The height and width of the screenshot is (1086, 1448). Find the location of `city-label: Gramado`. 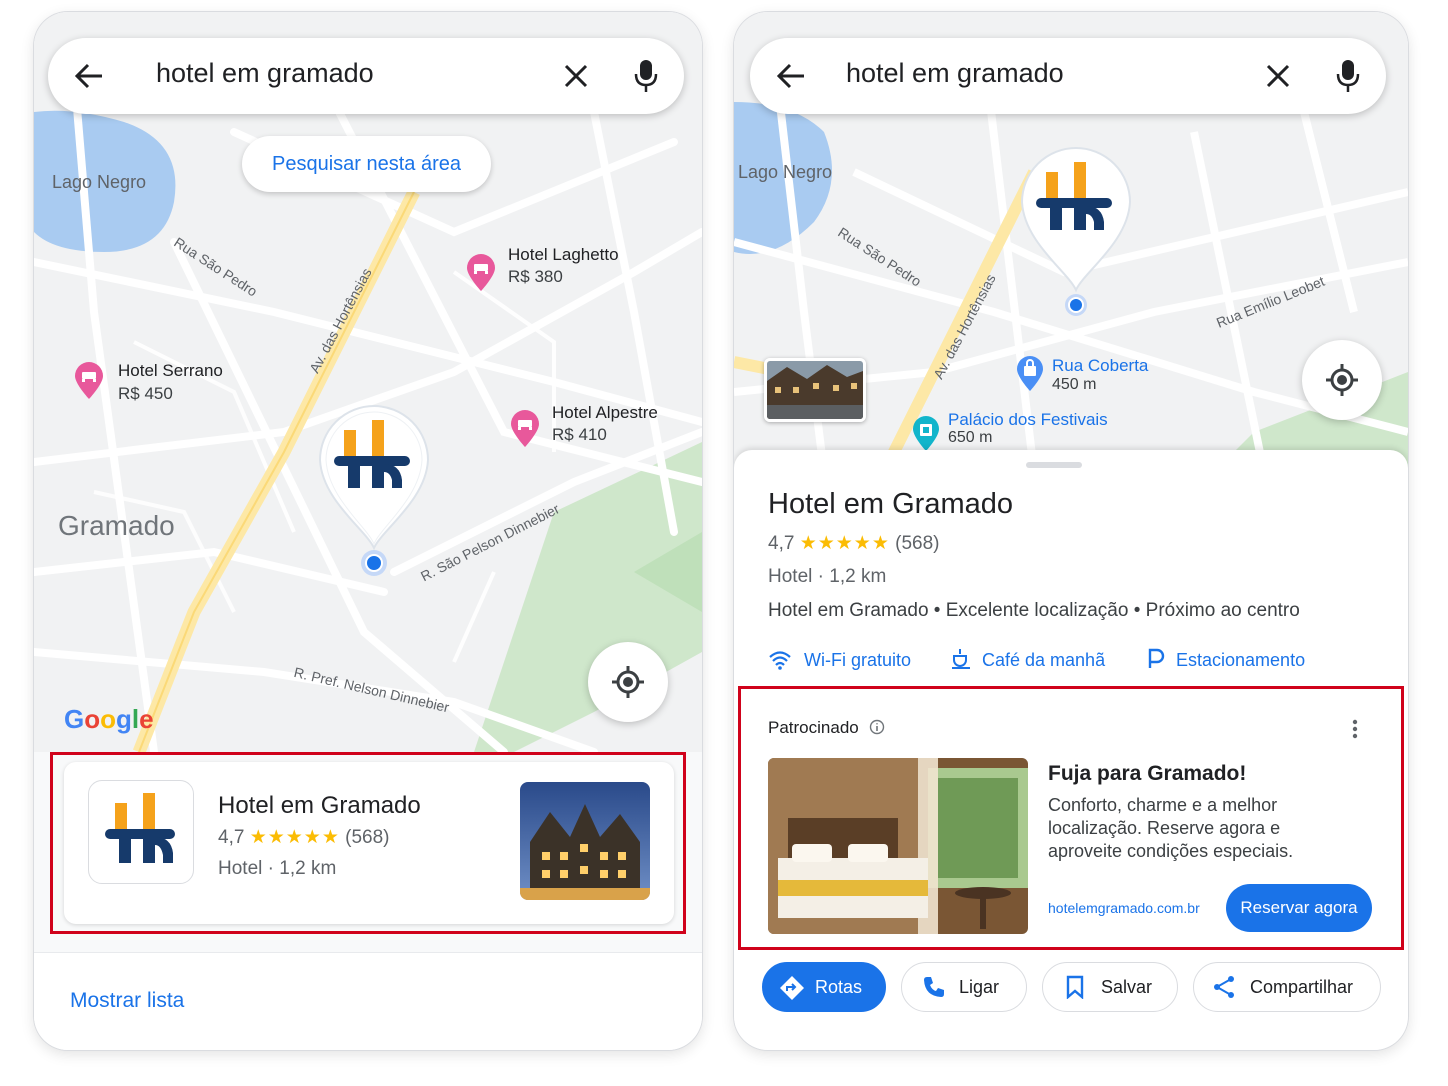

city-label: Gramado is located at coordinates (116, 525).